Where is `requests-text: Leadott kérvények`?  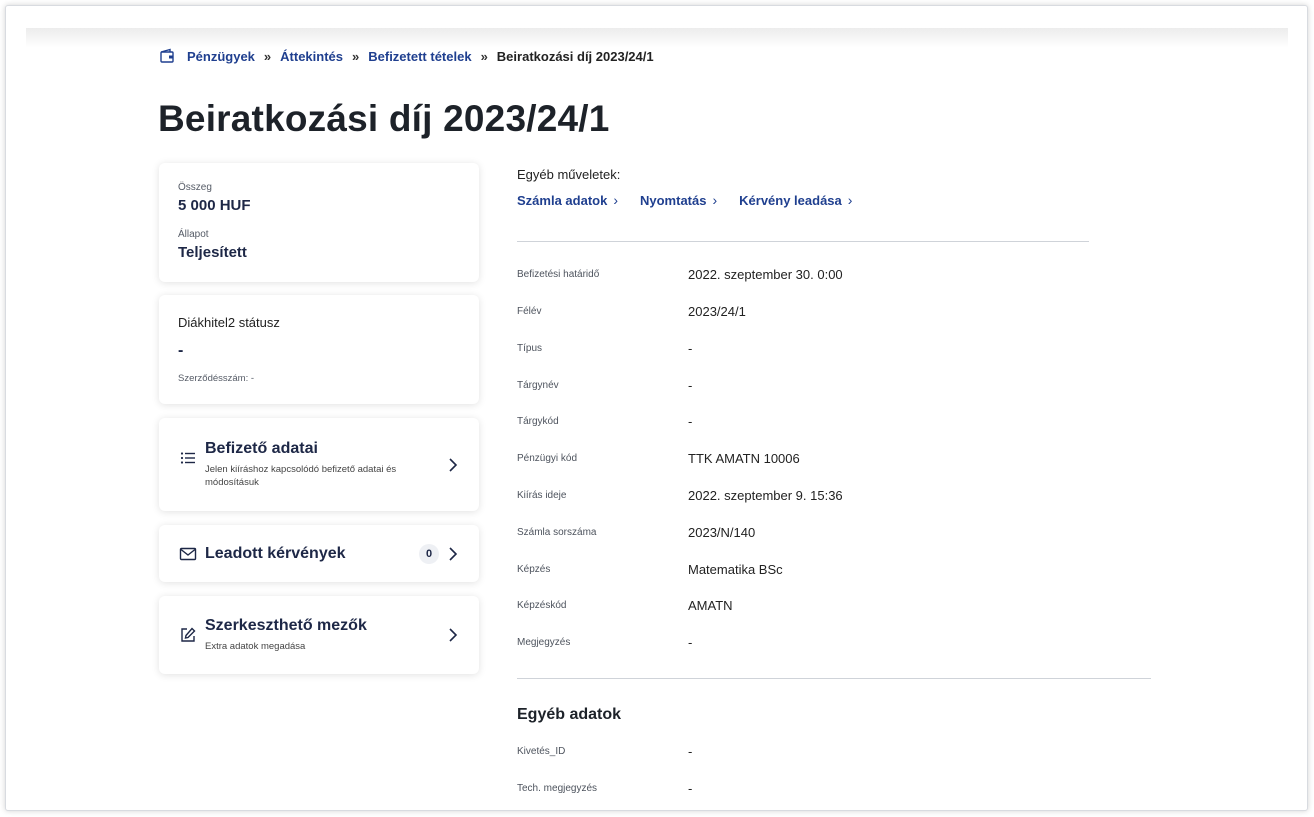 requests-text: Leadott kérvények is located at coordinates (312, 554).